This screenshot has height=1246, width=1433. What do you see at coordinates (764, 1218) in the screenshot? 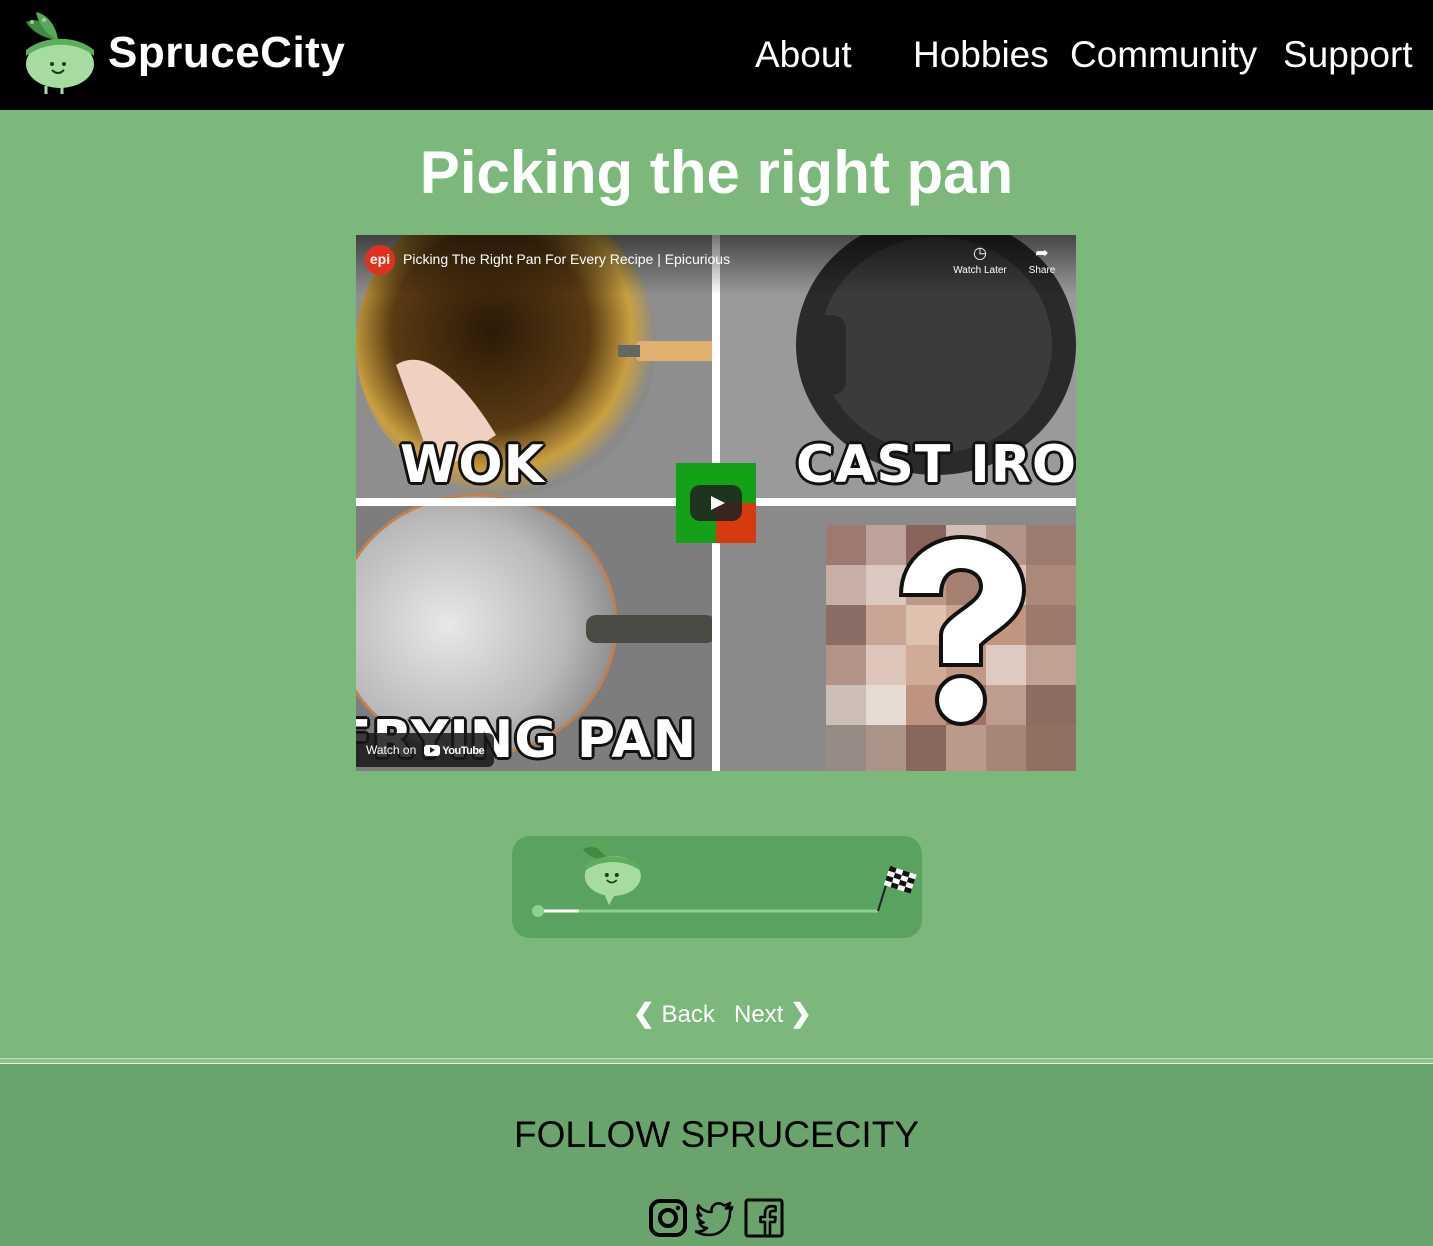
I see `facebook-icon` at bounding box center [764, 1218].